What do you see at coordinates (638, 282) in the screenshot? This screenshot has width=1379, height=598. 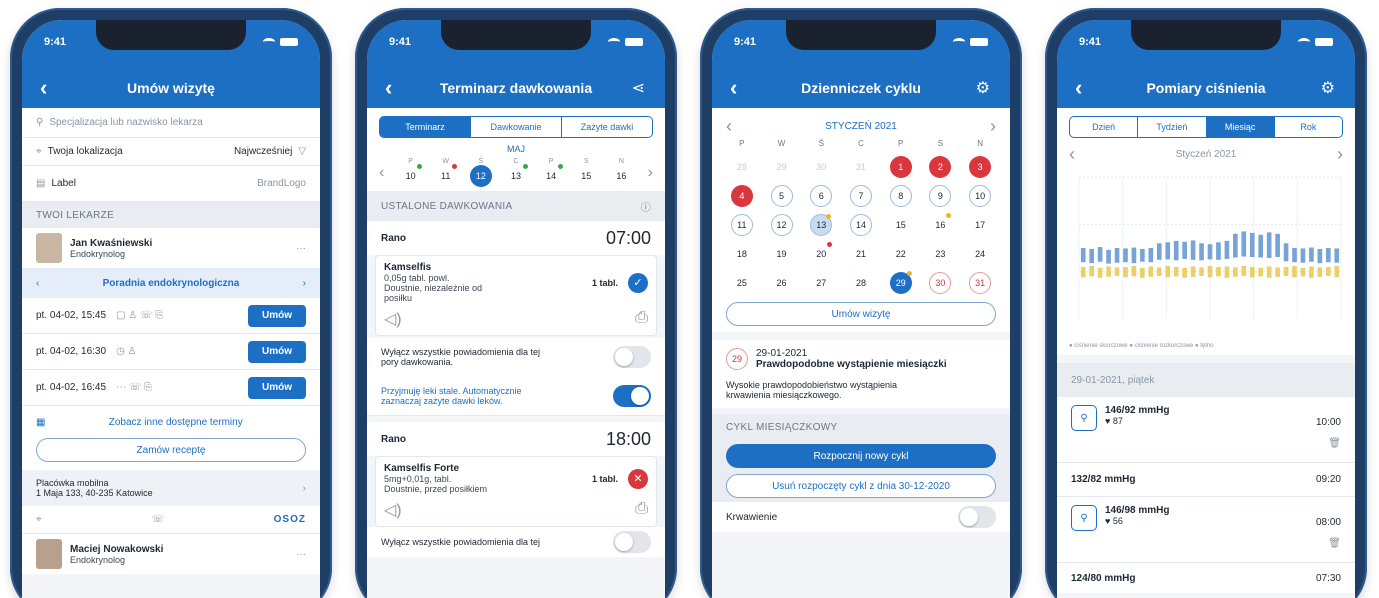 I see `taken-check-icon: ✓` at bounding box center [638, 282].